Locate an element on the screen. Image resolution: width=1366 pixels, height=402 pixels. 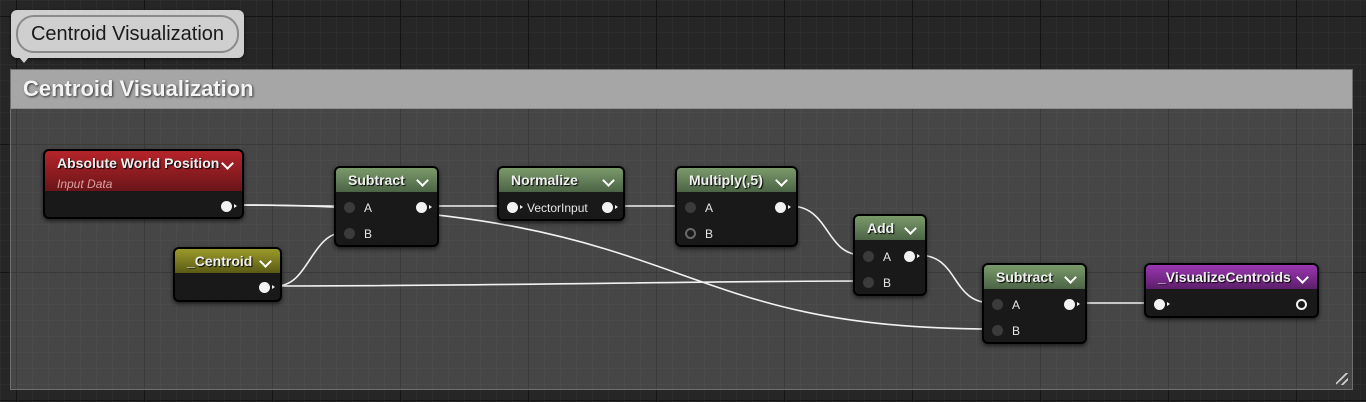
node-header: Normalize is located at coordinates (561, 180).